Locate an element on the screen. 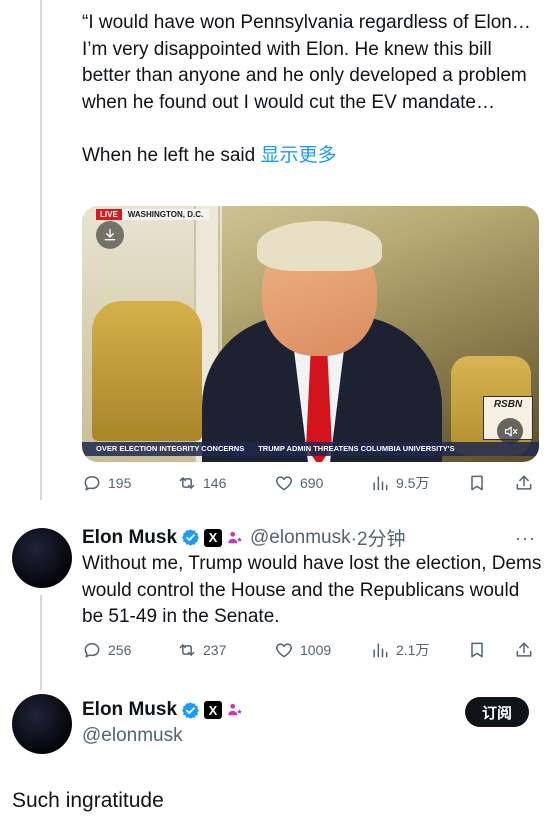  views-count: 9.5万 is located at coordinates (413, 483).